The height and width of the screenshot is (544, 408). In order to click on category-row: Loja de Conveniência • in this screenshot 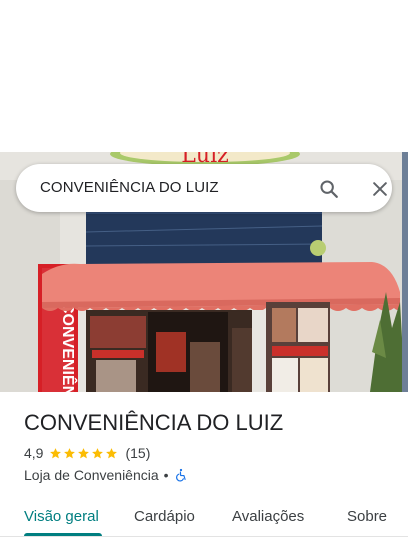, I will do `click(106, 475)`.